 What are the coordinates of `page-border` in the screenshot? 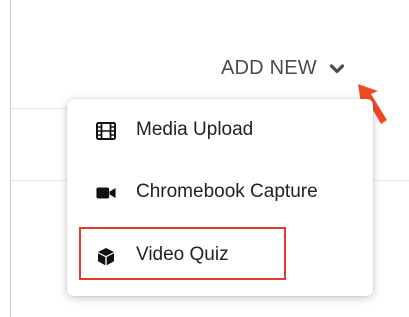 It's located at (10, 158).